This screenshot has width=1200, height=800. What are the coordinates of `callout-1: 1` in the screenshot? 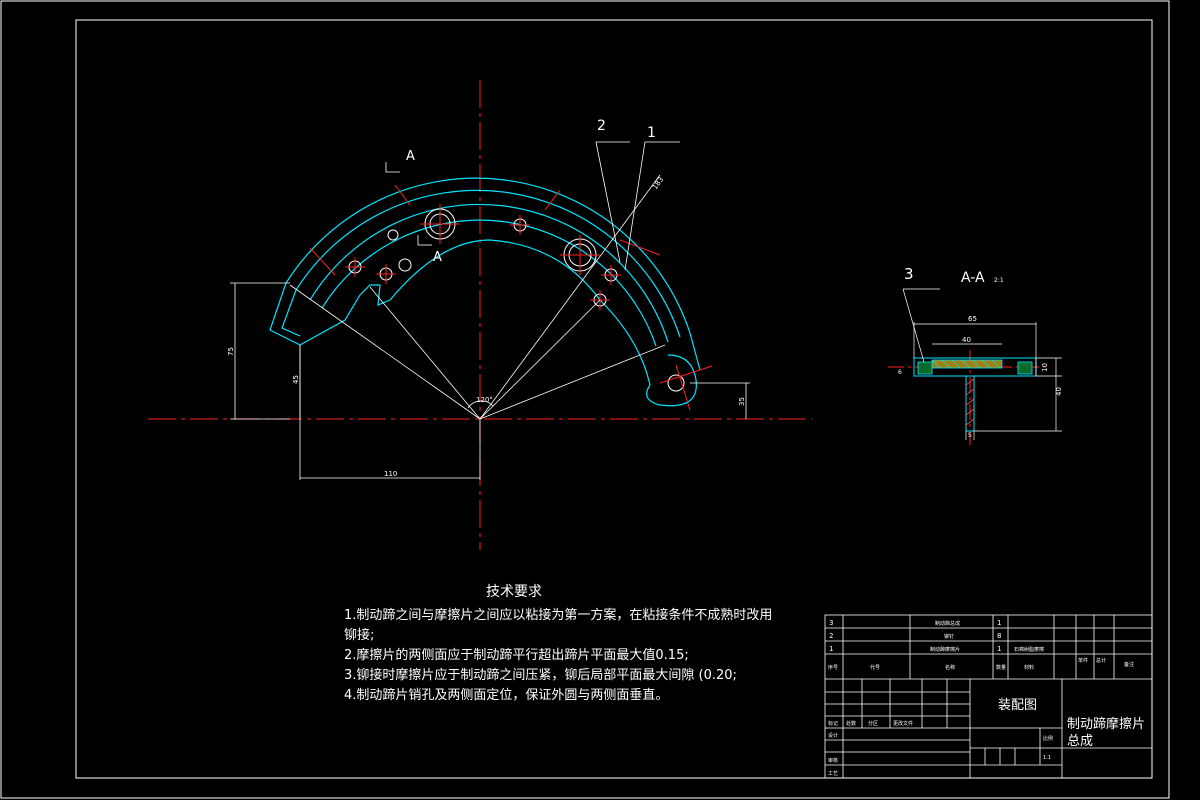 It's located at (651, 133).